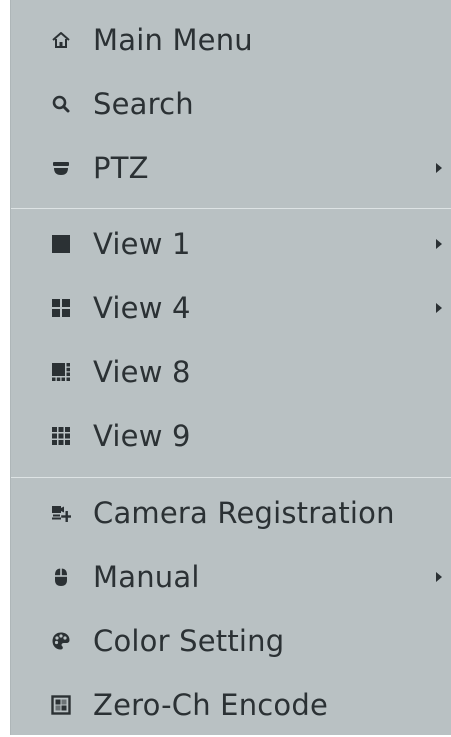 This screenshot has width=451, height=737. Describe the element at coordinates (61, 705) in the screenshot. I see `zero-channel-icon` at that location.